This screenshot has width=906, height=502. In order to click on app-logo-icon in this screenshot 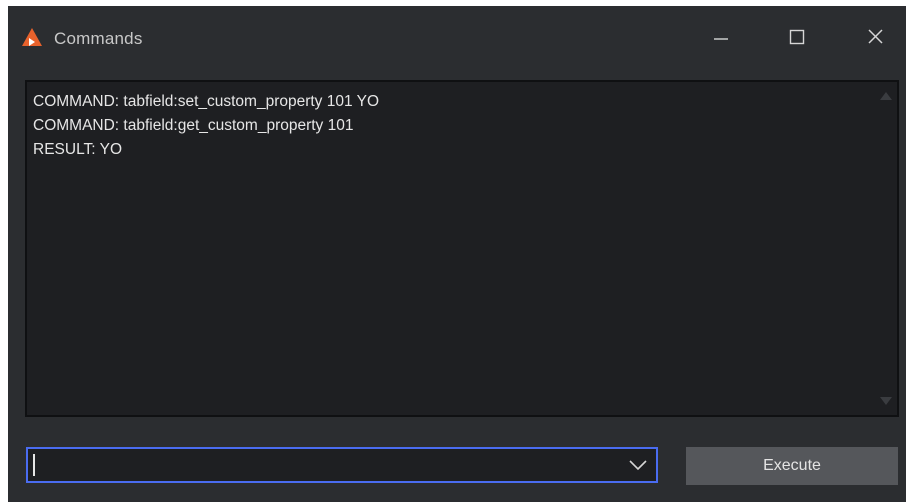, I will do `click(32, 37)`.